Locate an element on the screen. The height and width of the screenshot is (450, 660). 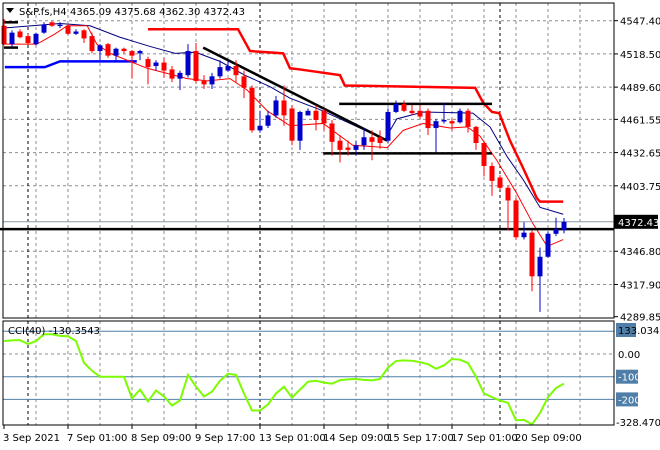
price-tick-label: 4547.40 is located at coordinates (640, 22).